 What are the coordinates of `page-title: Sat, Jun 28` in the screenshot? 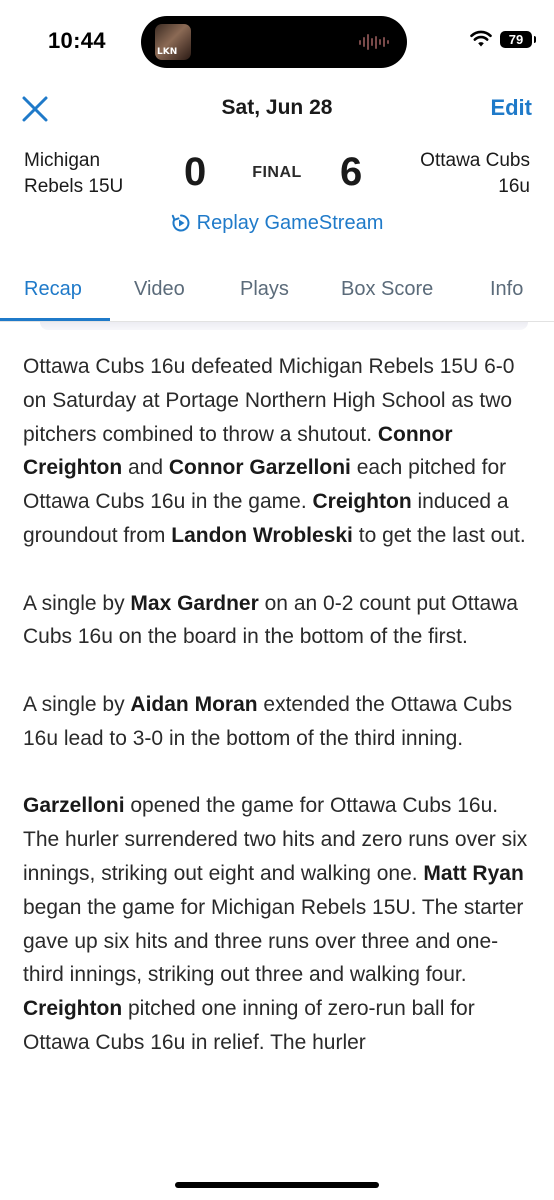 It's located at (277, 107).